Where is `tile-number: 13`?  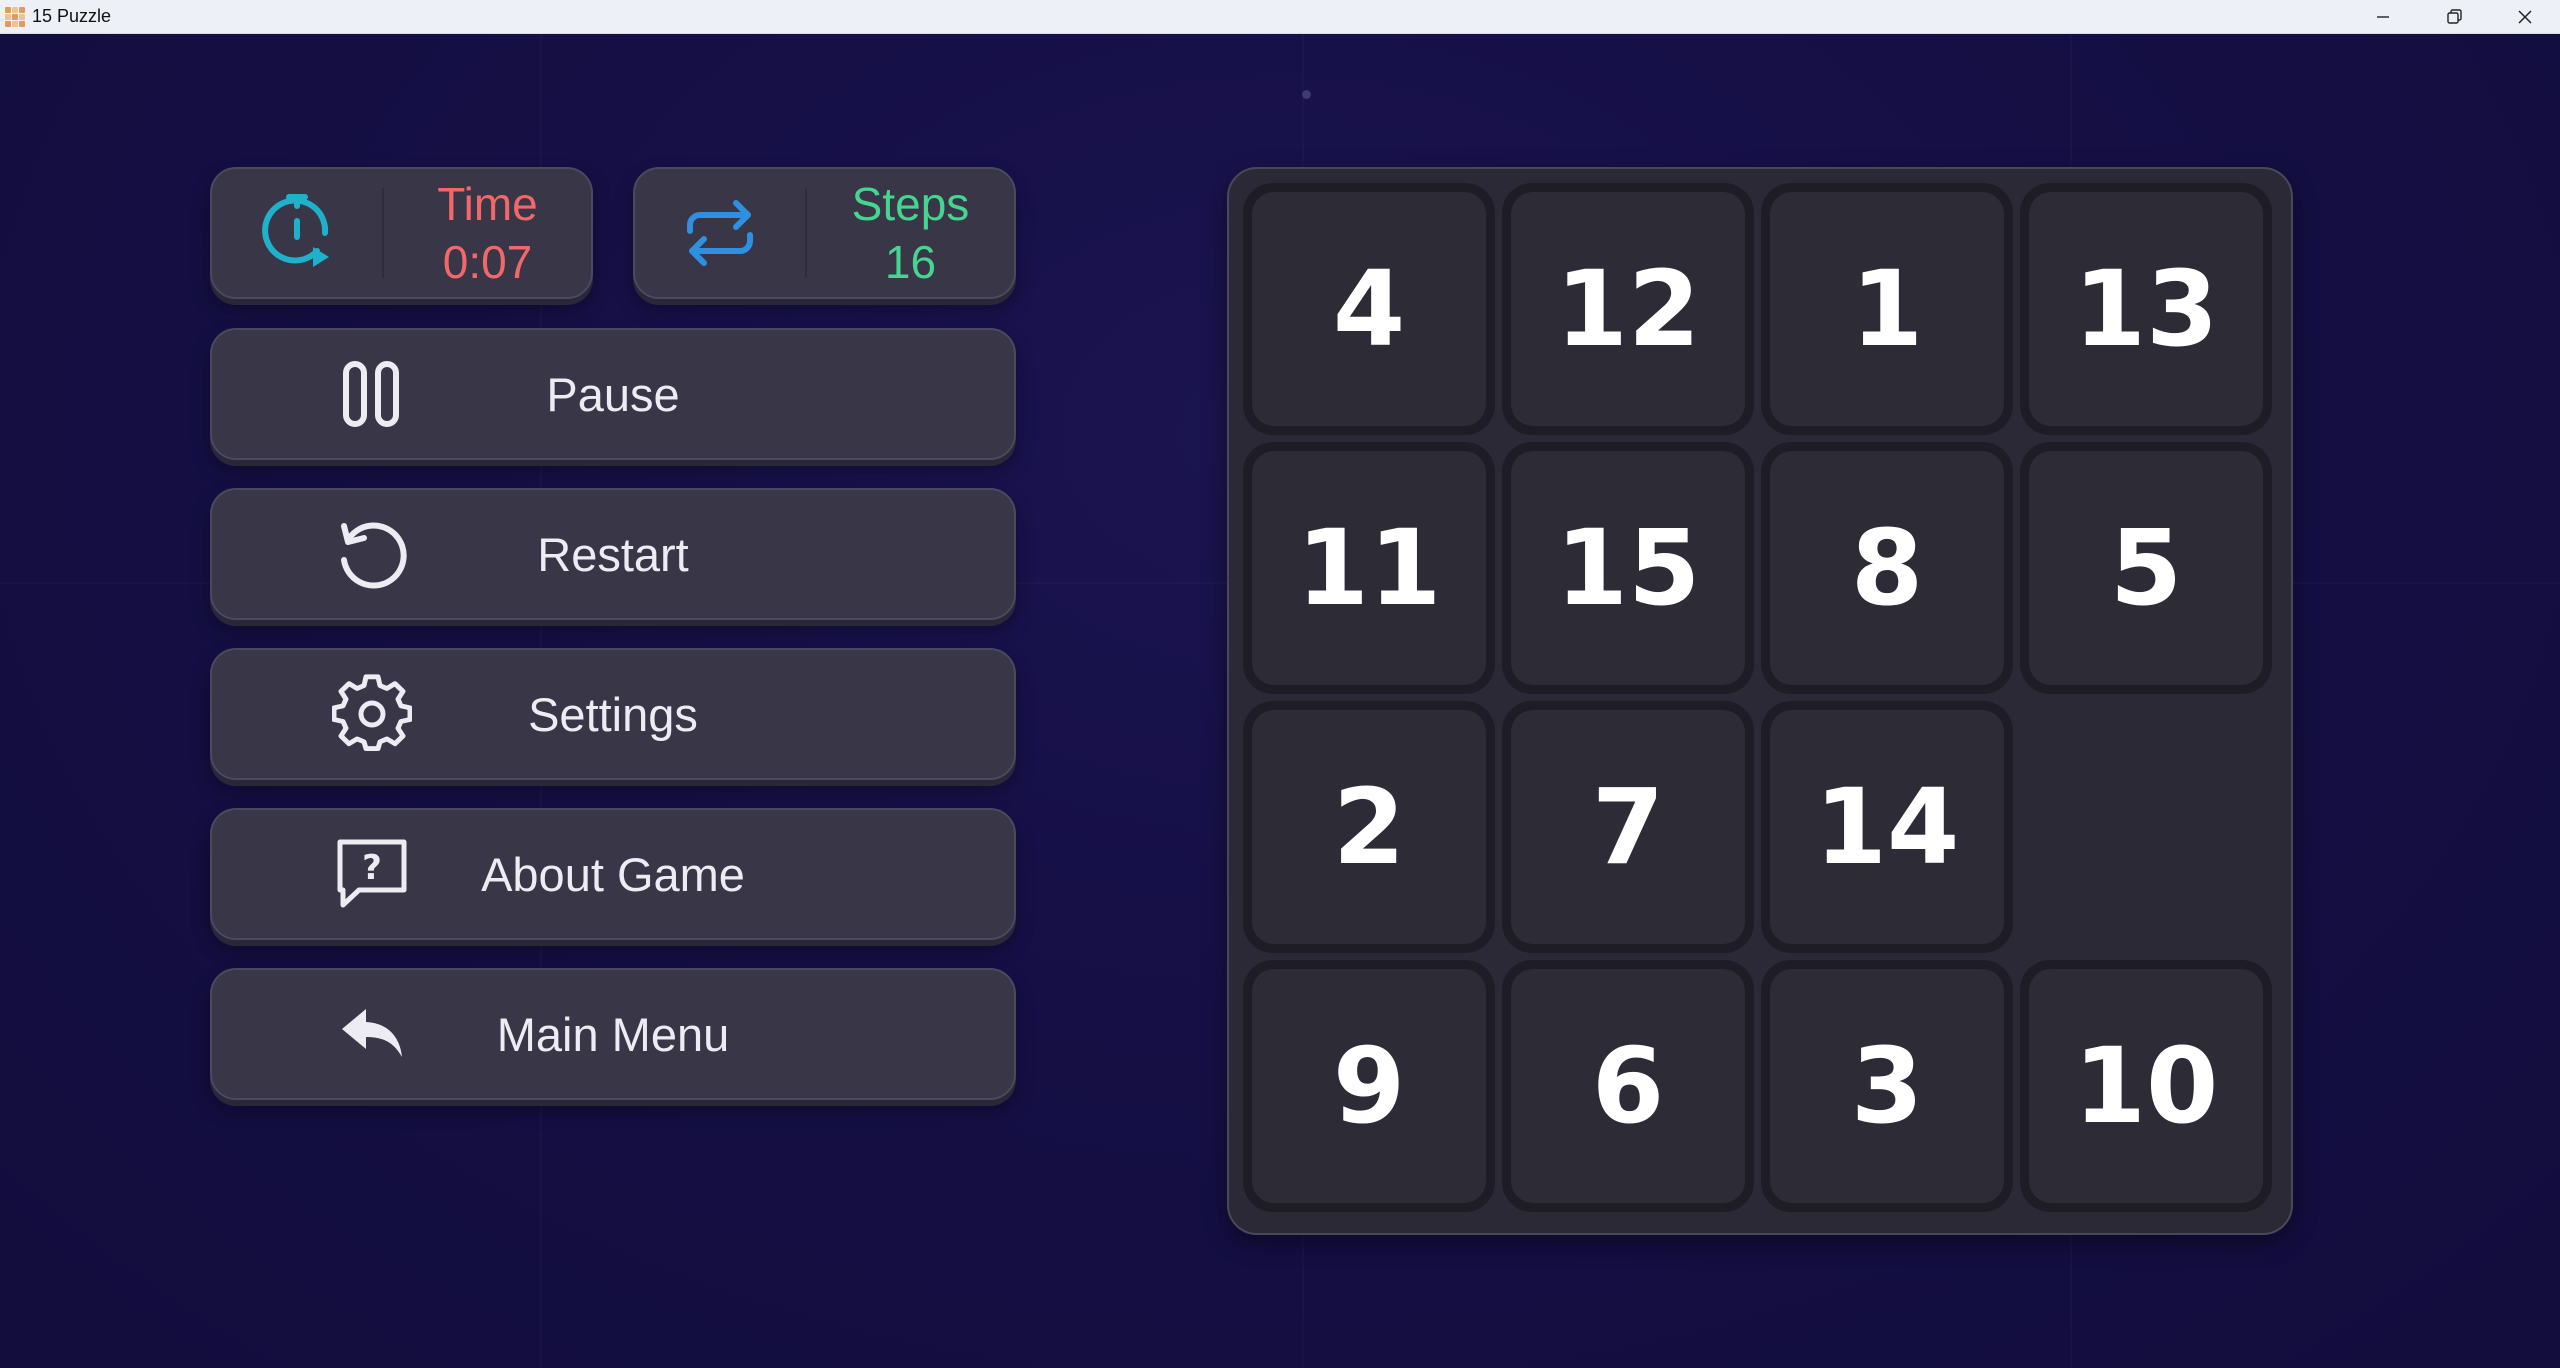
tile-number: 13 is located at coordinates (2146, 309).